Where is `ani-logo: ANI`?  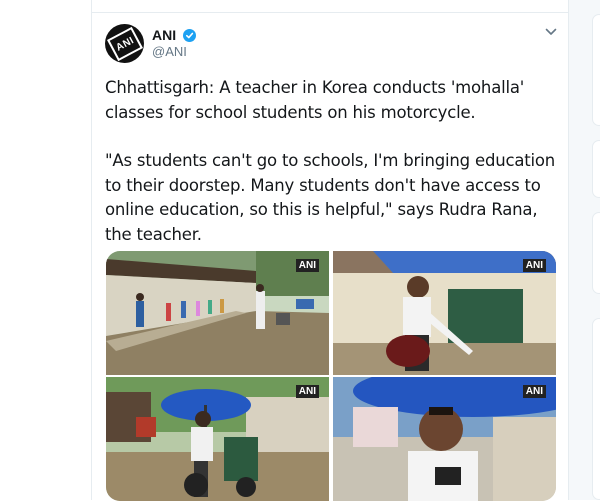
ani-logo: ANI is located at coordinates (124, 43).